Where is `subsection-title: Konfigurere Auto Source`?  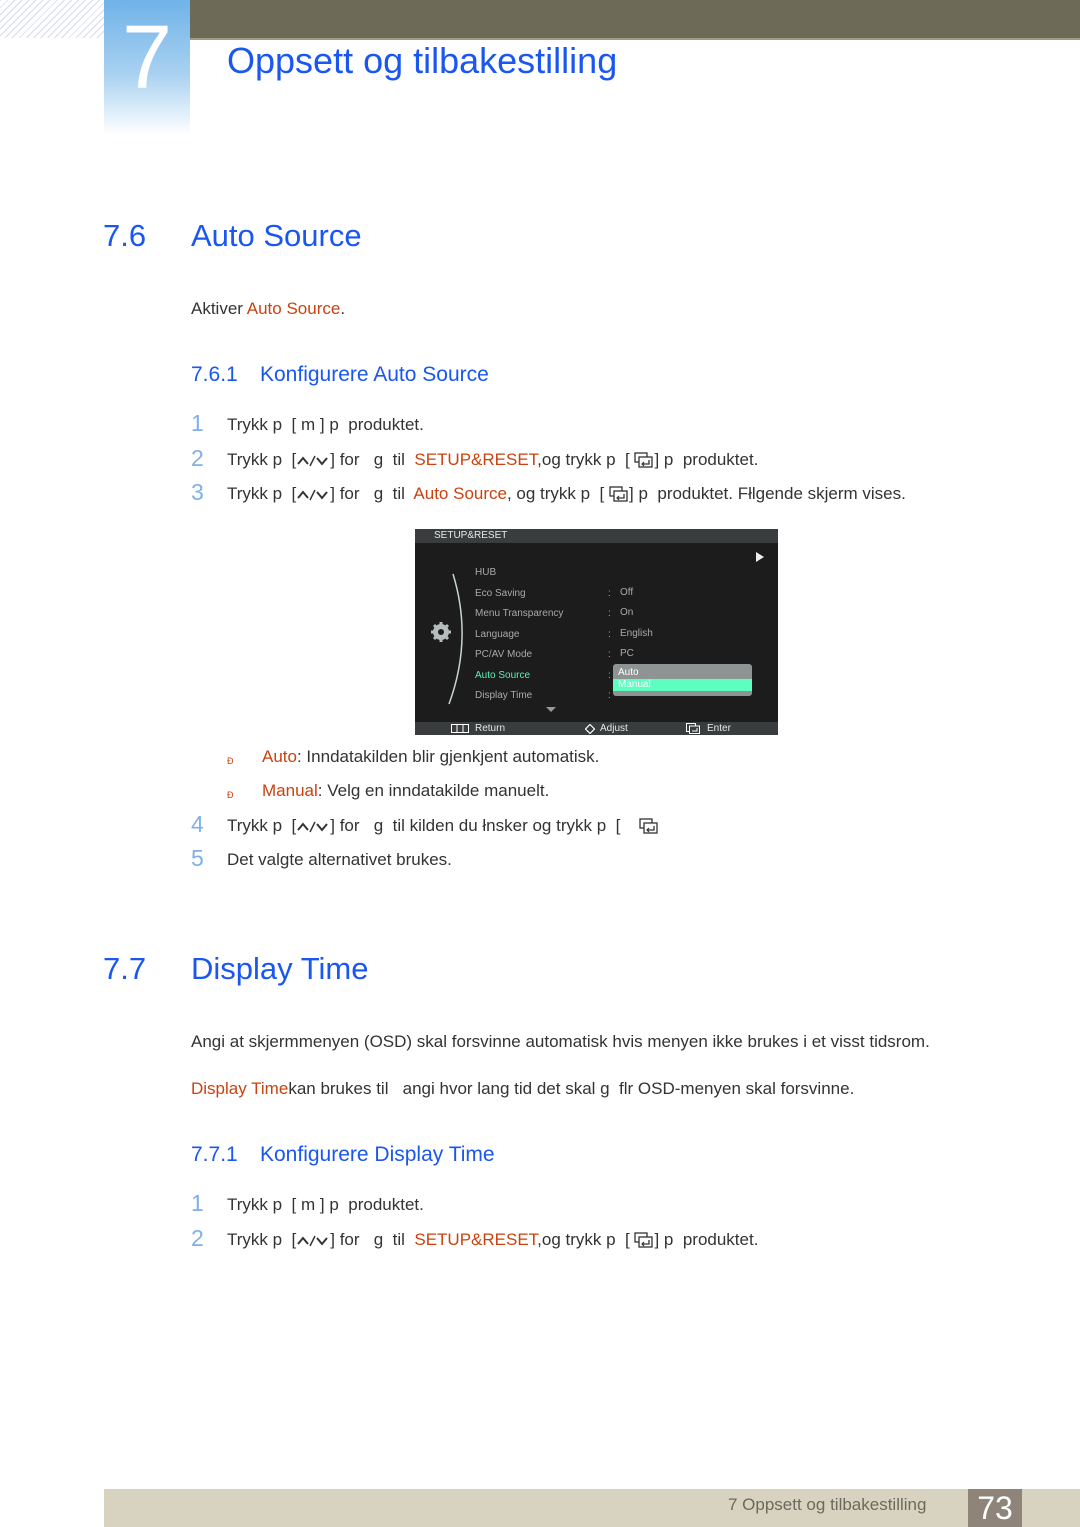 subsection-title: Konfigurere Auto Source is located at coordinates (374, 374).